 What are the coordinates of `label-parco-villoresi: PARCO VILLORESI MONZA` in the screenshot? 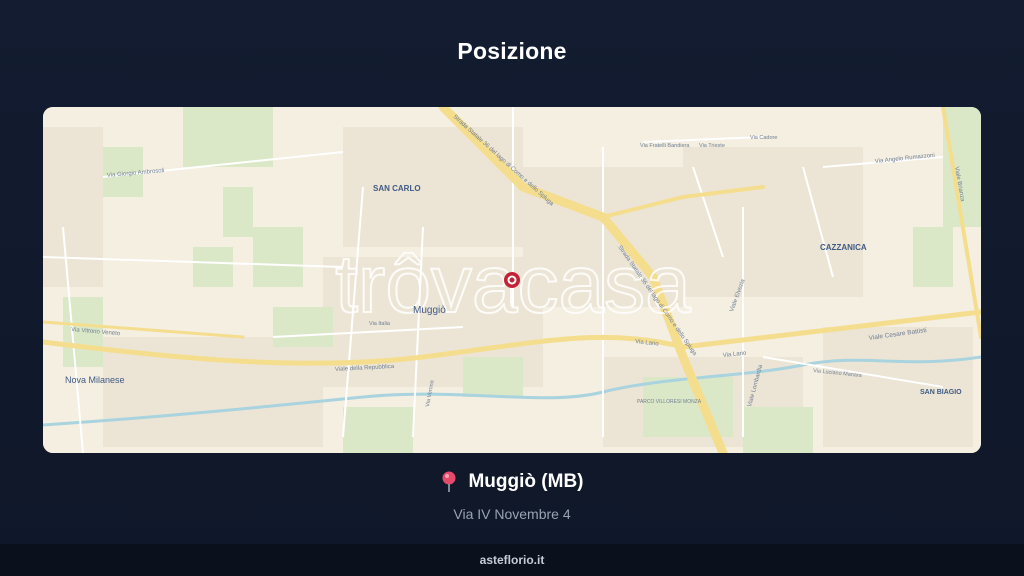 It's located at (669, 402).